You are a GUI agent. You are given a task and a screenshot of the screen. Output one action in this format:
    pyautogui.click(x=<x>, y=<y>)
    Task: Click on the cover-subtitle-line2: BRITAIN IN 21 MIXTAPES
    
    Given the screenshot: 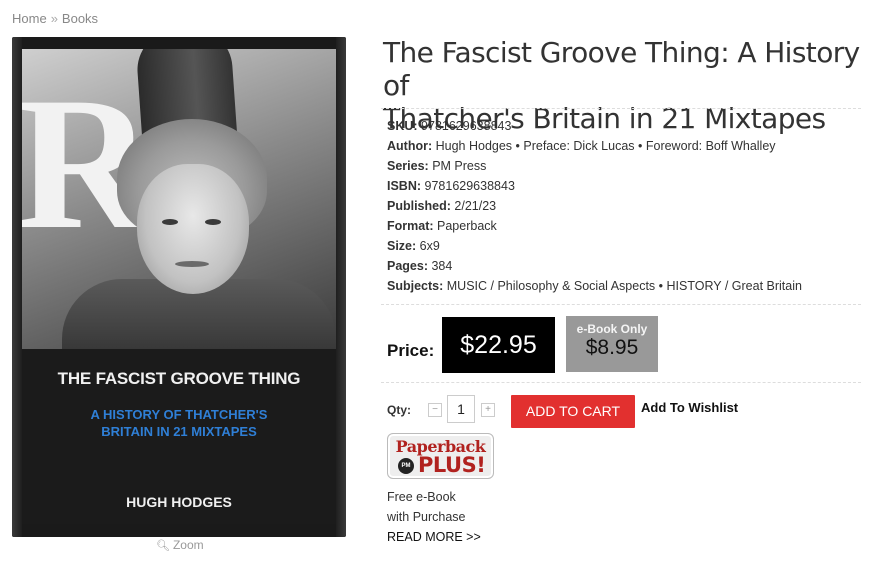 What is the action you would take?
    pyautogui.click(x=179, y=431)
    